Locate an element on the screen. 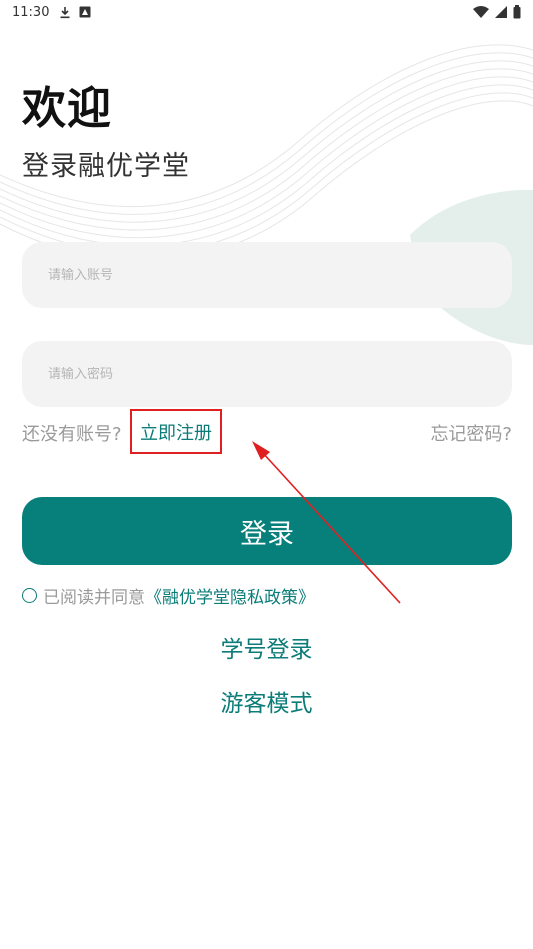 The height and width of the screenshot is (949, 533). account-field is located at coordinates (267, 275).